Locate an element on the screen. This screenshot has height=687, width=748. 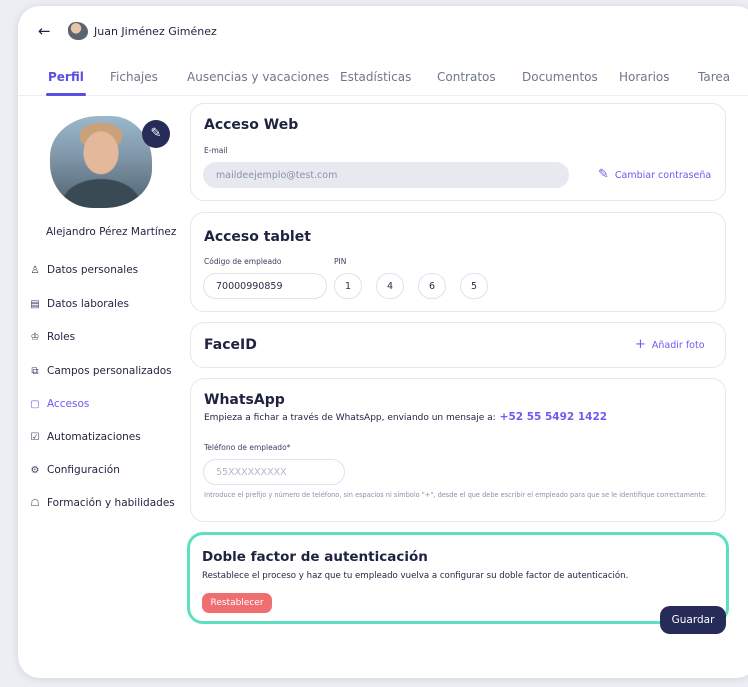
phone-field: 55XXXXXXXXX is located at coordinates (274, 472).